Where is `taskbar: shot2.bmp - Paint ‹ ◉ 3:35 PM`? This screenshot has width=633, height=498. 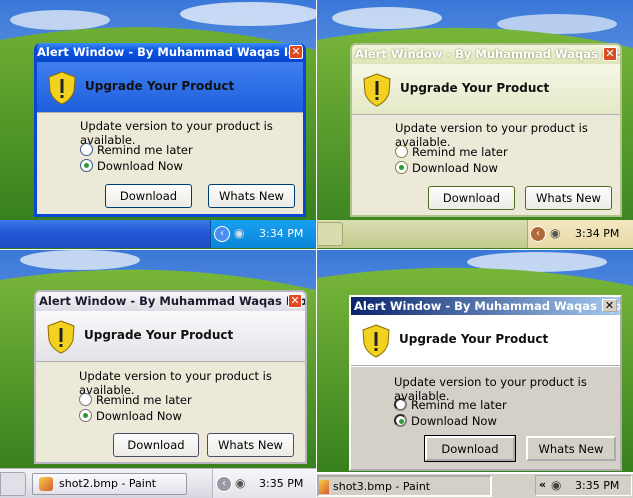 taskbar: shot2.bmp - Paint ‹ ◉ 3:35 PM is located at coordinates (158, 483).